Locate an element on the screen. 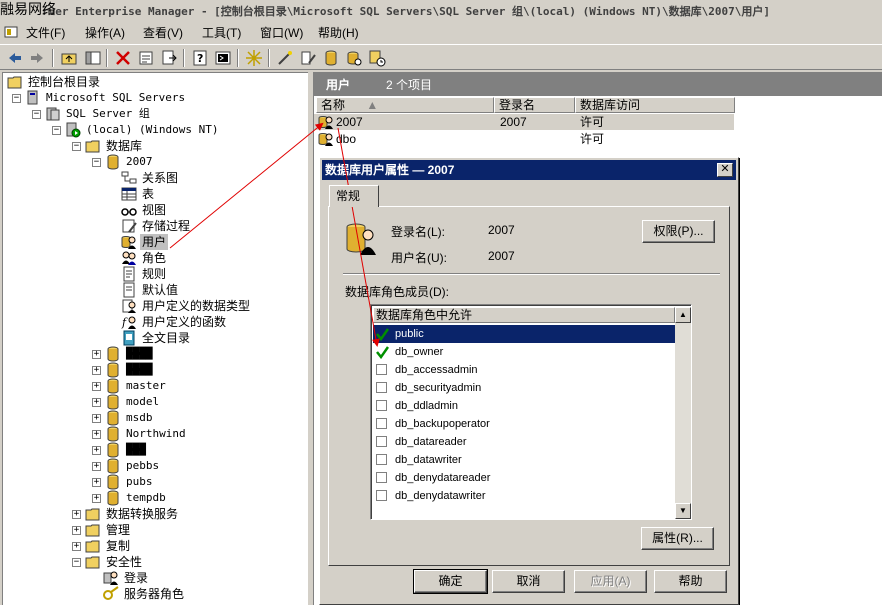 The image size is (882, 605). roles-column-header: 数据库角色中允许 is located at coordinates (524, 315).